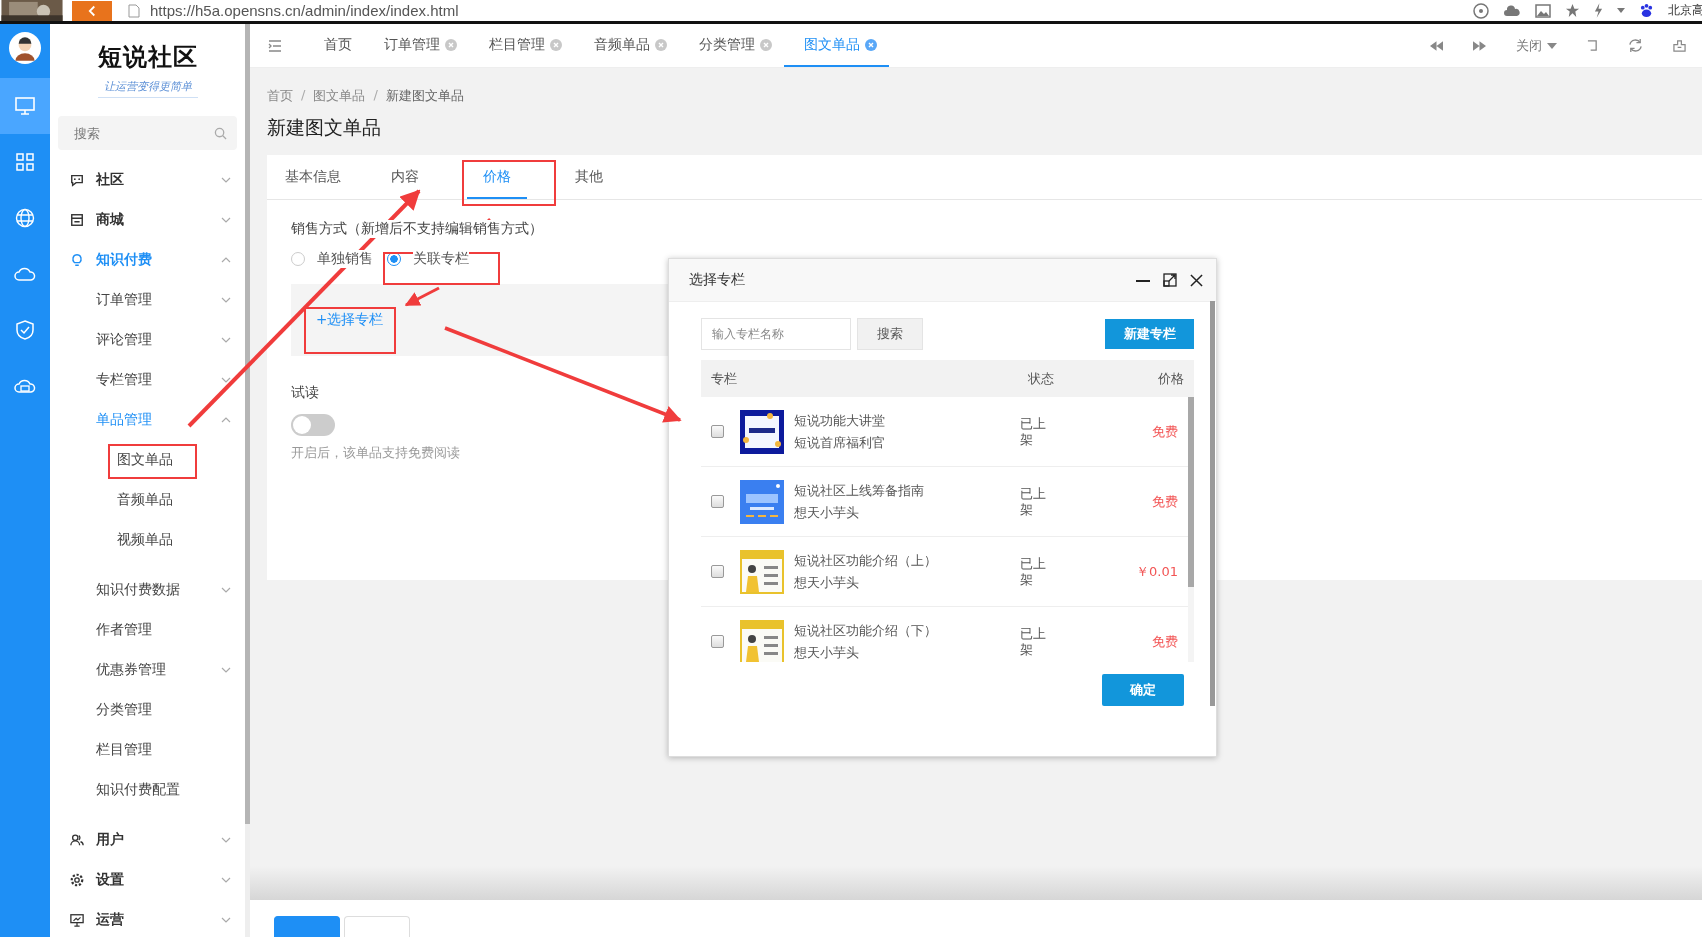  Describe the element at coordinates (147, 840) in the screenshot. I see `menu-item: 用户` at that location.